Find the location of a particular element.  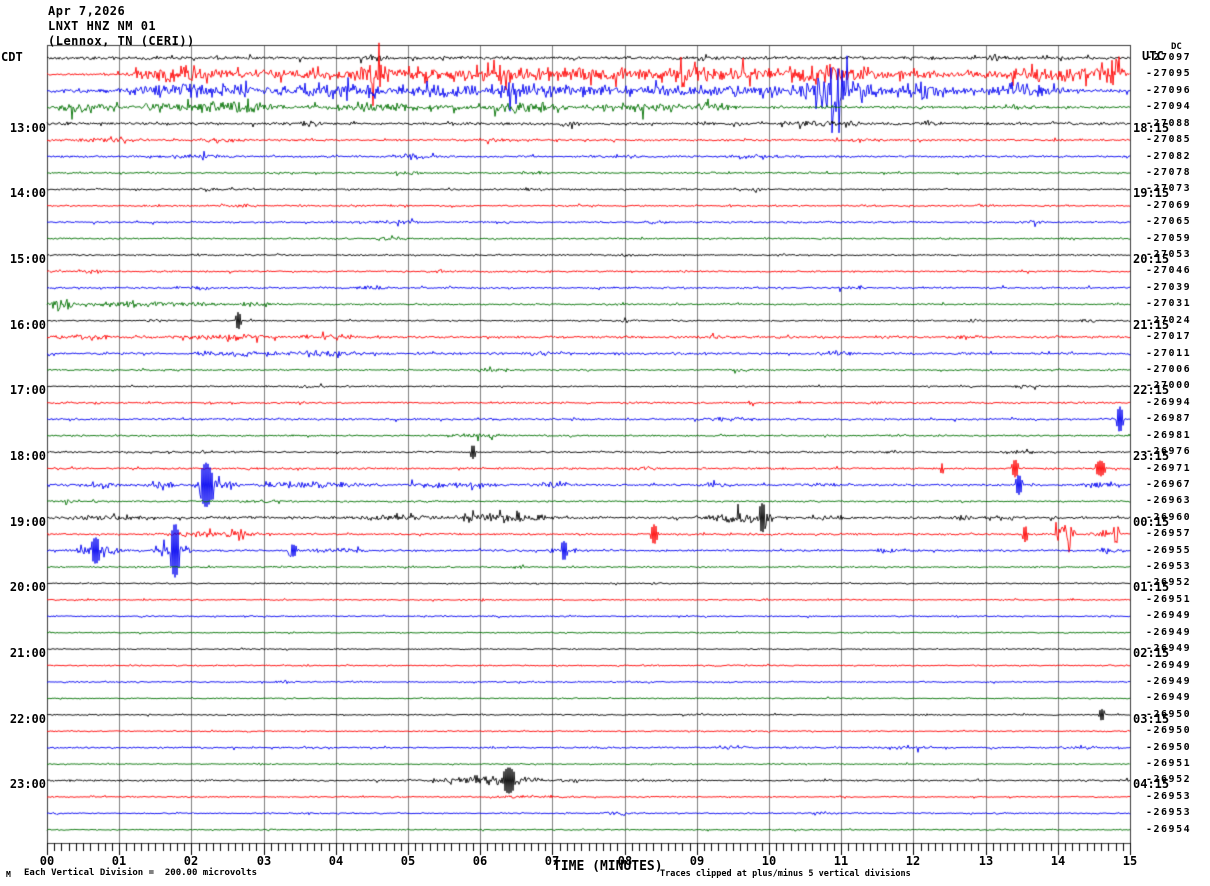

cdt-hour-label: 17:00 is located at coordinates (27, 390).